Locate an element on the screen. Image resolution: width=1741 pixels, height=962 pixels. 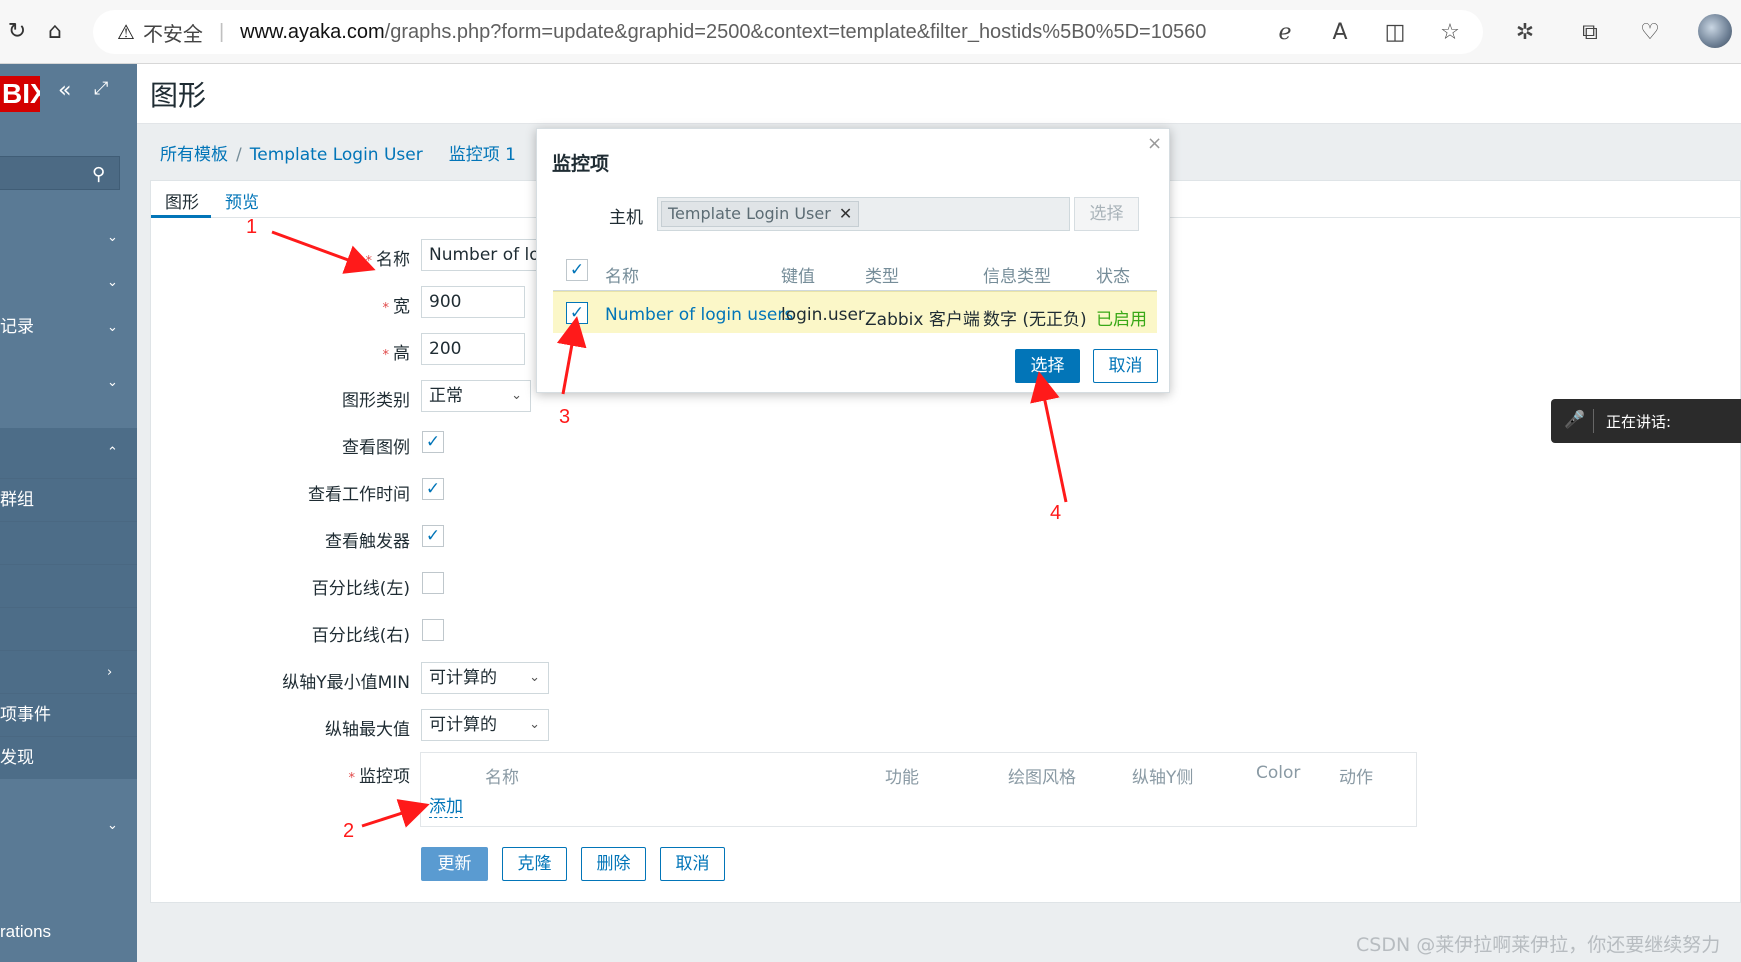
dialog-cancel-button: 取消 is located at coordinates (1125, 366).